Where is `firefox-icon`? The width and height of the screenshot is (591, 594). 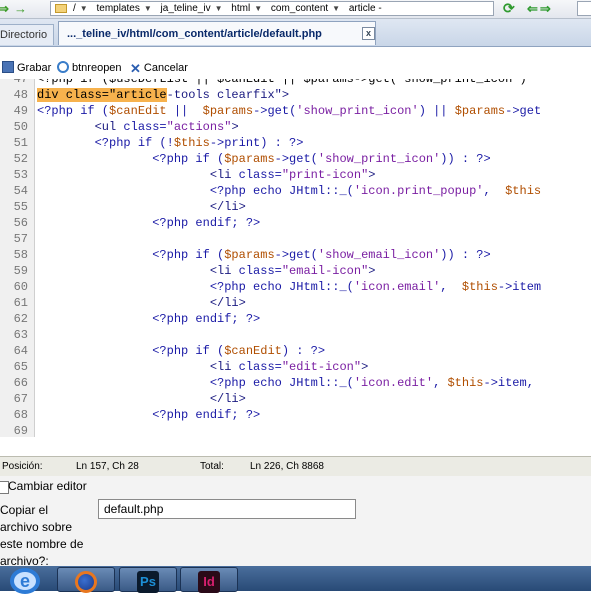 firefox-icon is located at coordinates (86, 582).